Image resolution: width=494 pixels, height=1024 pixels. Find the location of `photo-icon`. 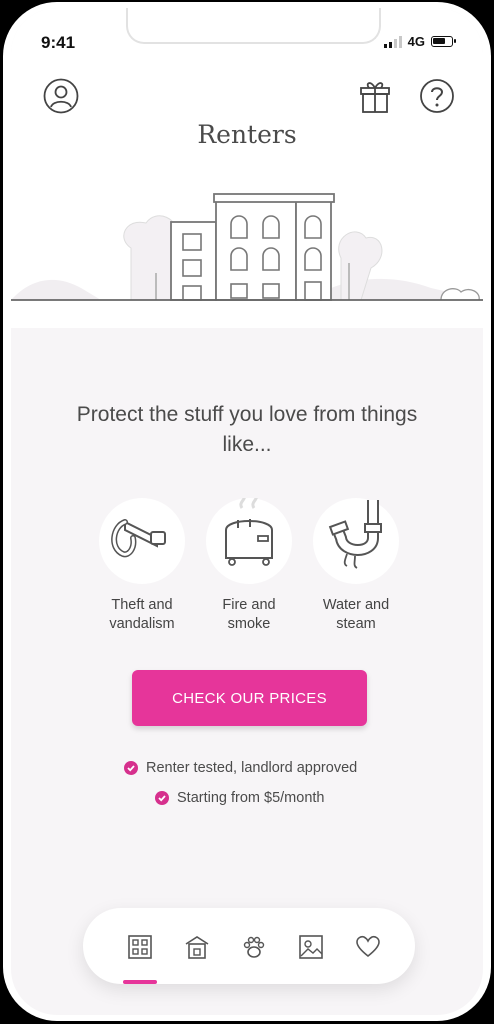

photo-icon is located at coordinates (311, 947).